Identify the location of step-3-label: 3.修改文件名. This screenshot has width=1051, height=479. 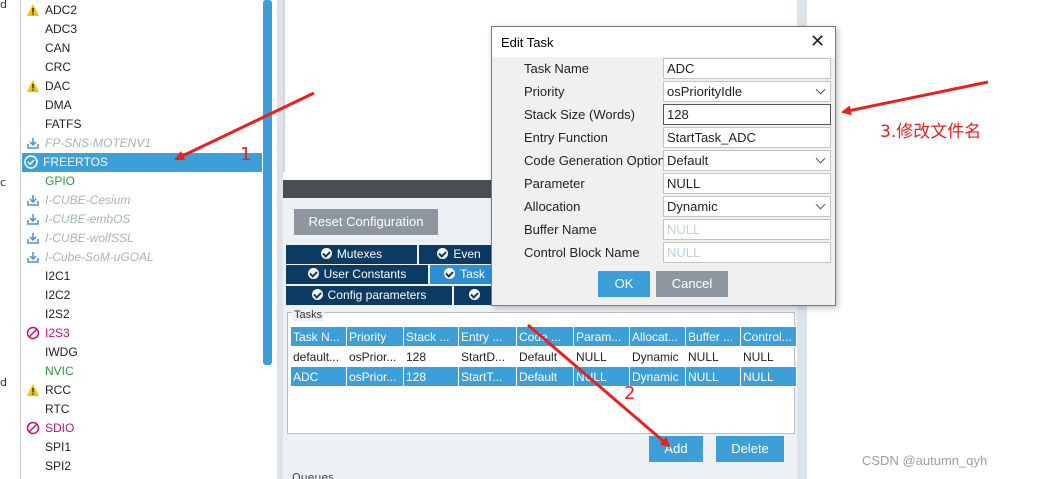
(931, 132).